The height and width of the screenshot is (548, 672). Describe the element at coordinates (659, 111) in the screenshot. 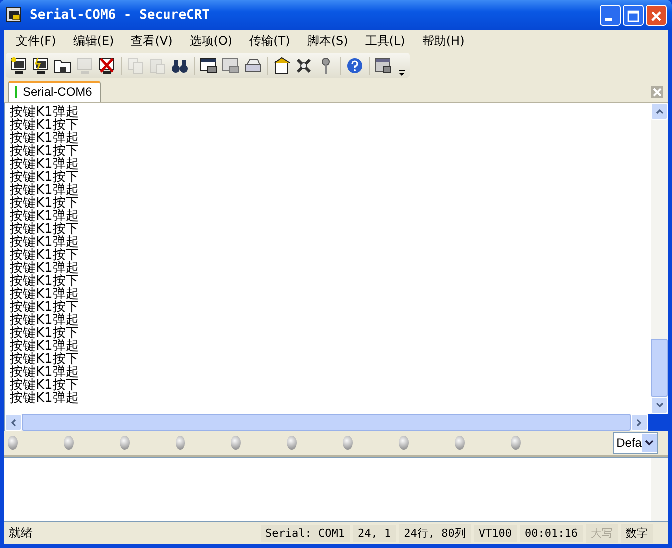

I see `scroll-up-button` at that location.